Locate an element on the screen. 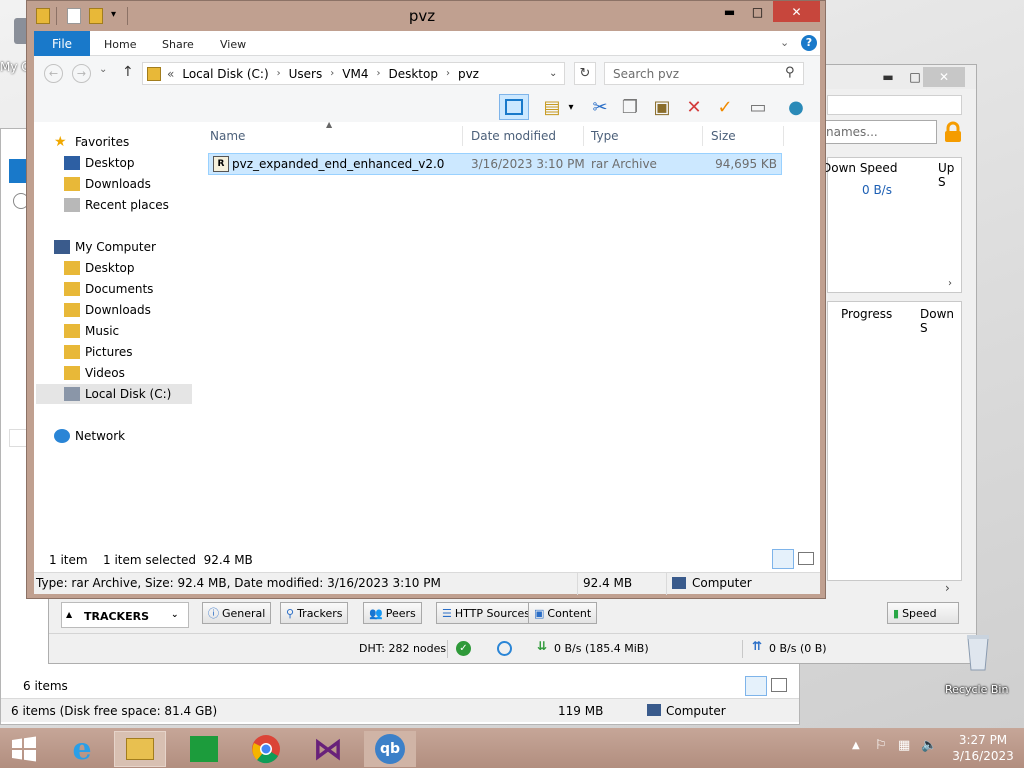 Image resolution: width=1024 pixels, height=768 pixels. delete-icon: ✕ is located at coordinates (694, 107).